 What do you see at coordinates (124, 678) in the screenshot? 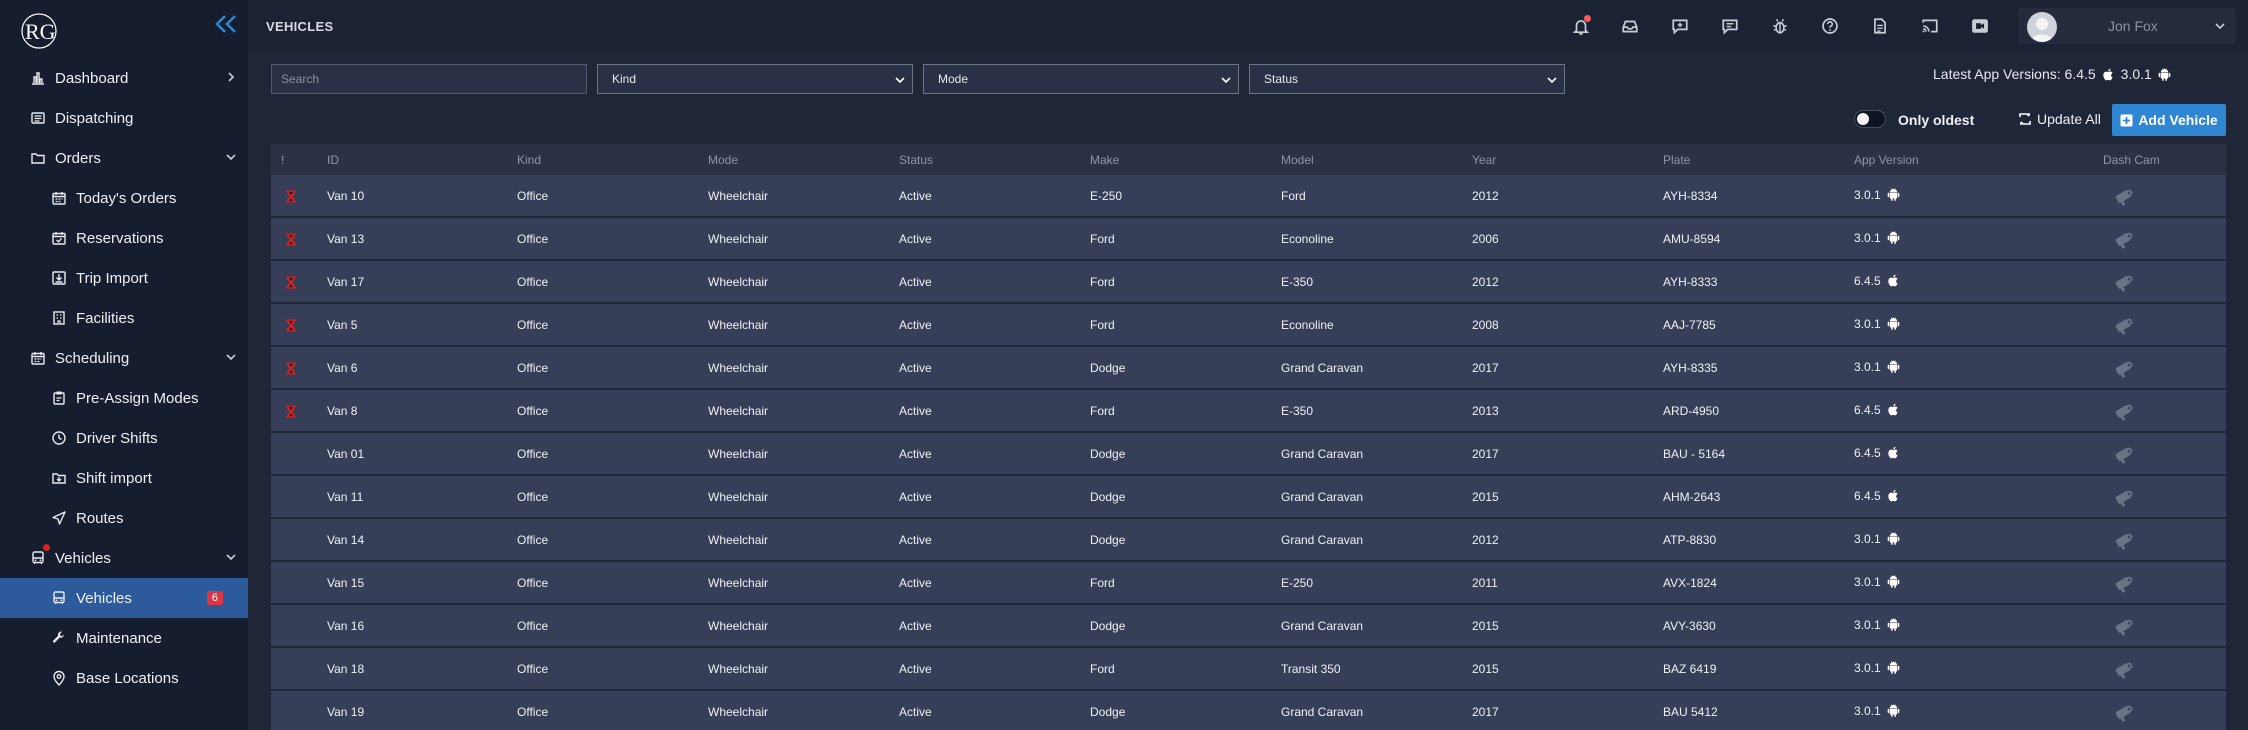
I see `sidebar-item-base-locations: Base Locations` at bounding box center [124, 678].